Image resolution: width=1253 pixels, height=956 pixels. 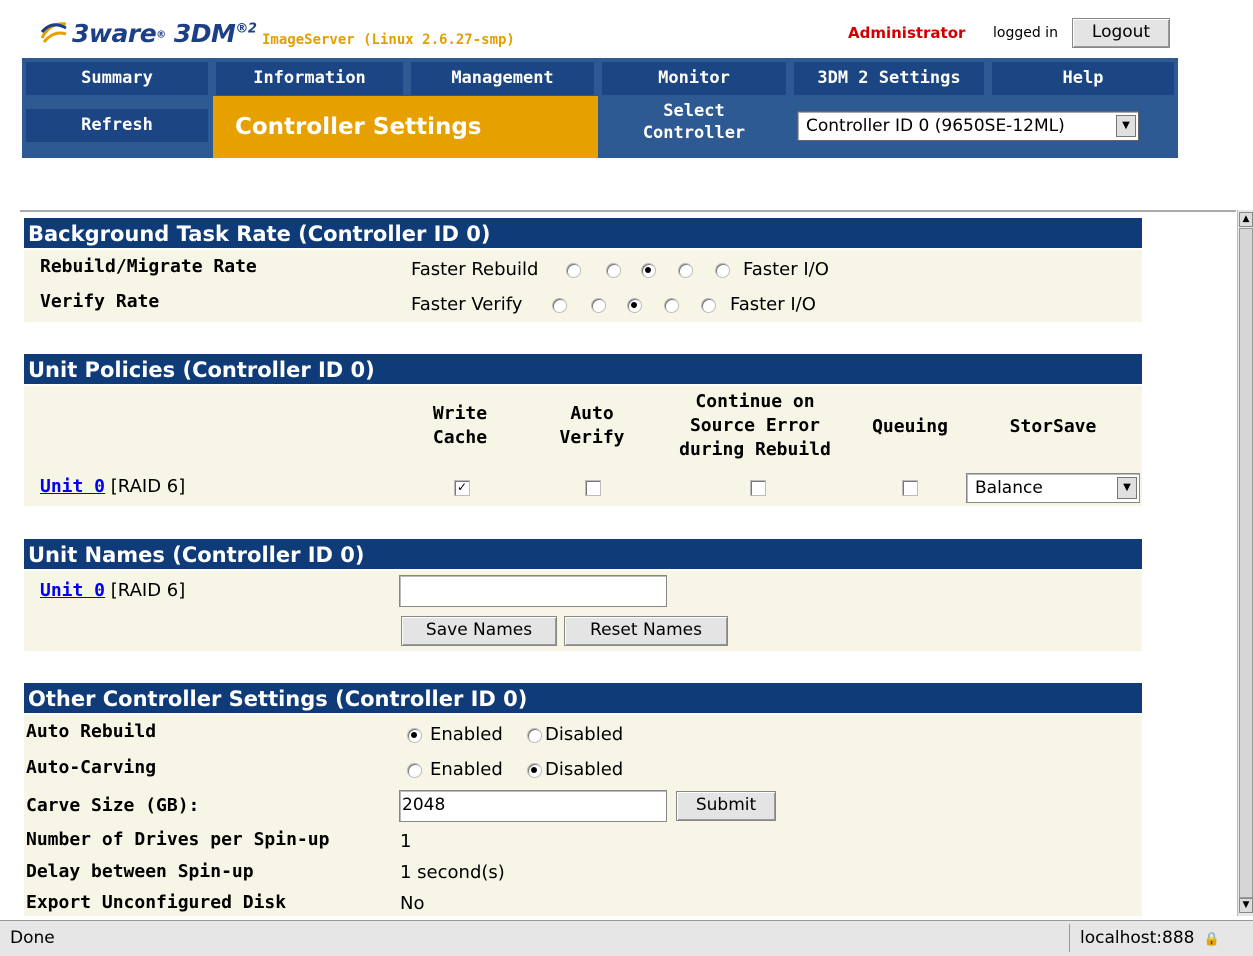 I want to click on reset-names-button: Reset Names, so click(x=646, y=631).